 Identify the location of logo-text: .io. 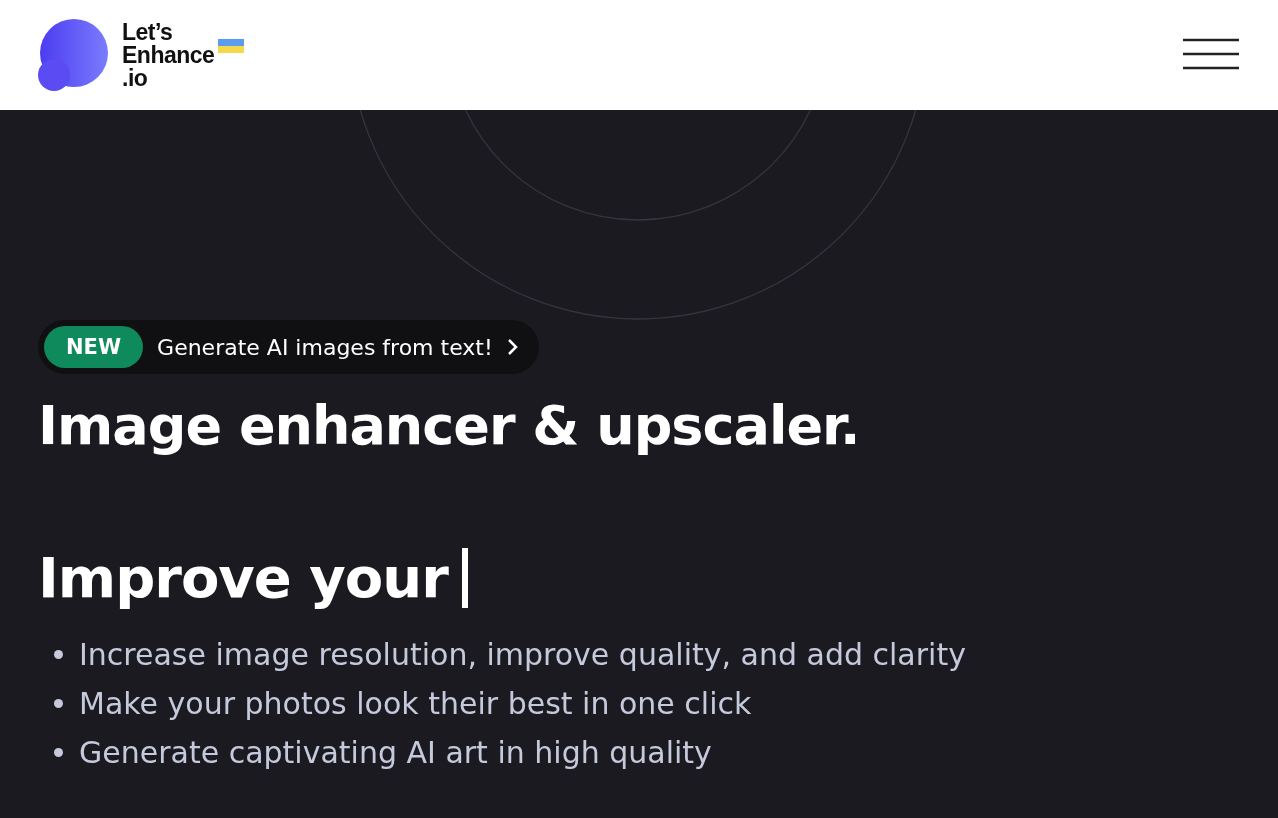
(135, 78).